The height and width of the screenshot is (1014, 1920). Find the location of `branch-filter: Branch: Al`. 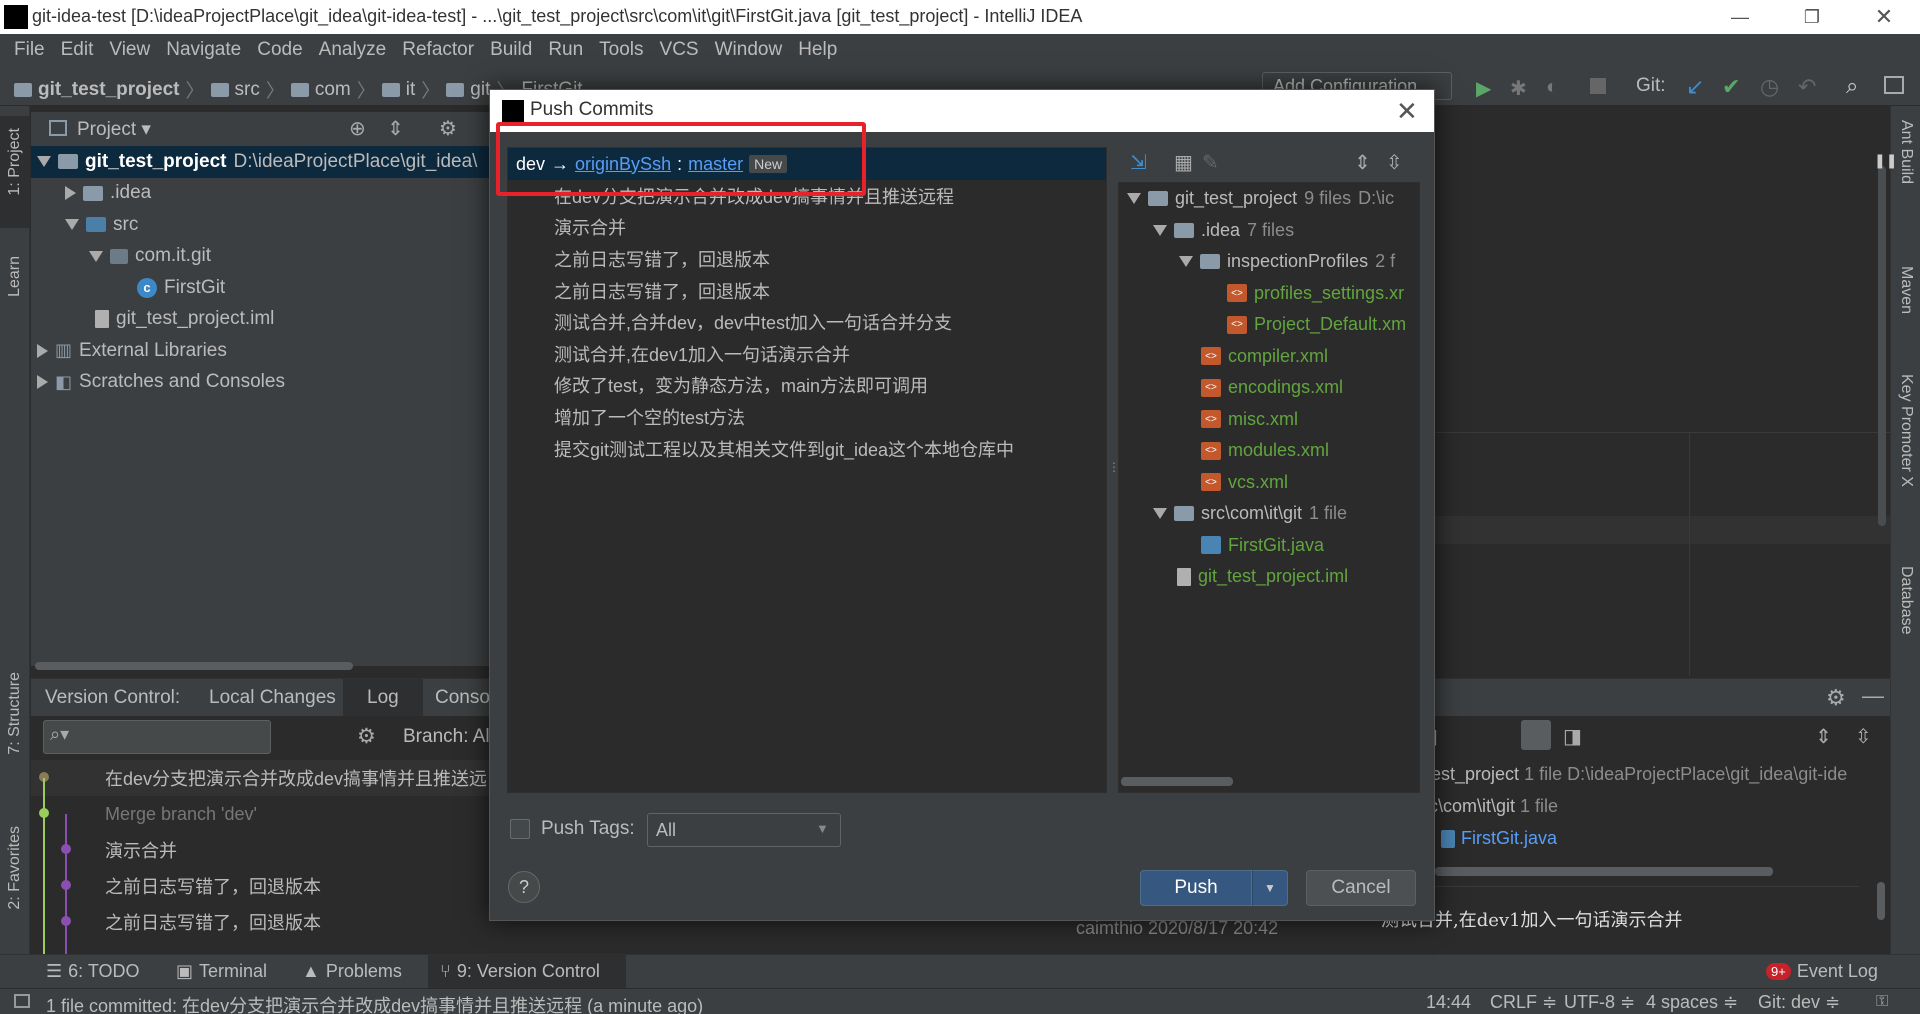

branch-filter: Branch: Al is located at coordinates (446, 737).